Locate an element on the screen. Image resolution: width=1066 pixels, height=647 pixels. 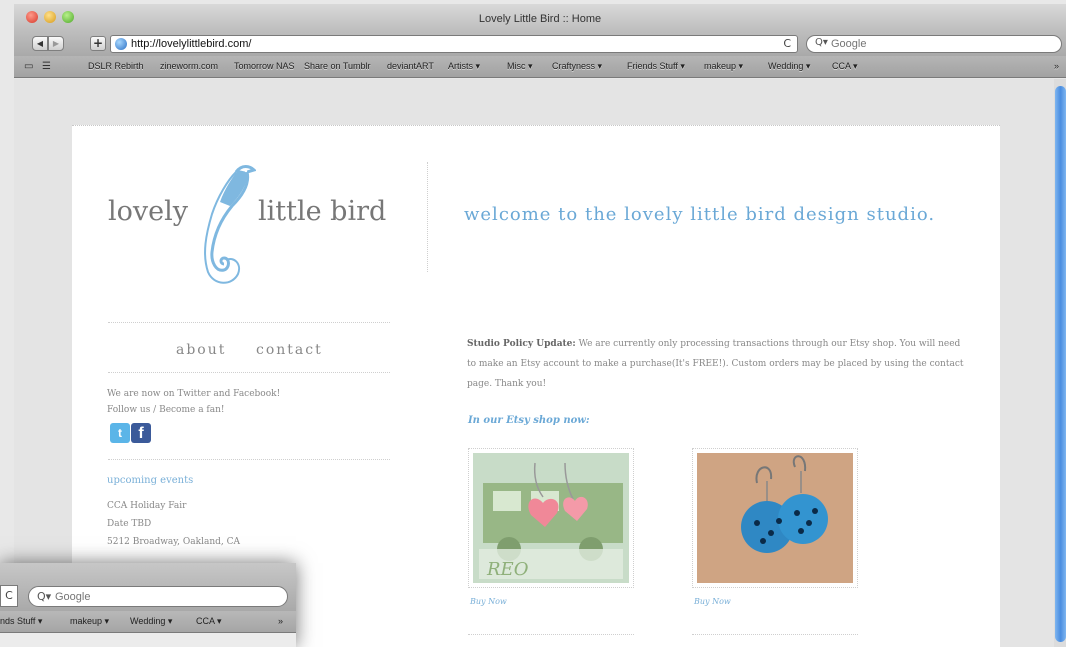
title-bar: Lovely Little Bird :: Home is located at coordinates (540, 18).